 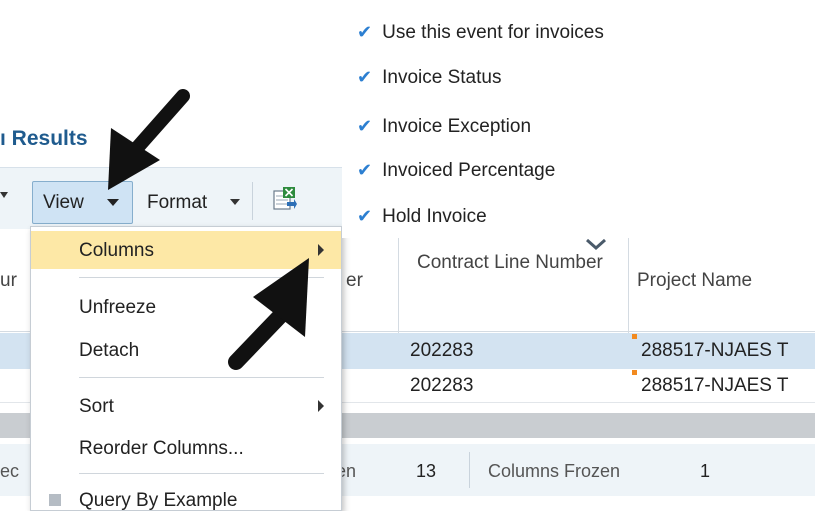 I want to click on submenu-item-hold-invoice: ✔ Hold Invoice, so click(x=422, y=217).